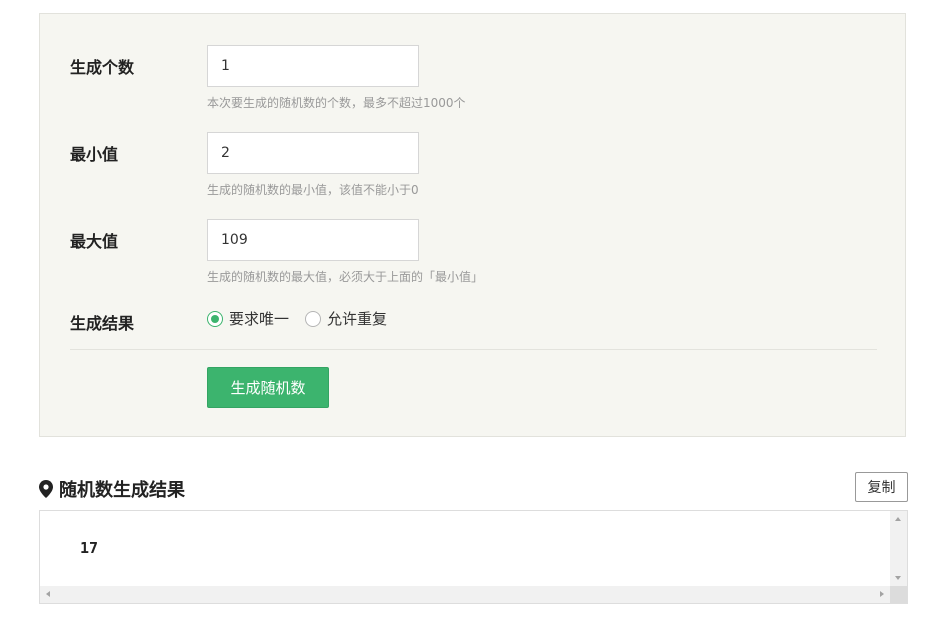 The image size is (937, 624). I want to click on radio-allow-duplicate: 允许重复, so click(346, 318).